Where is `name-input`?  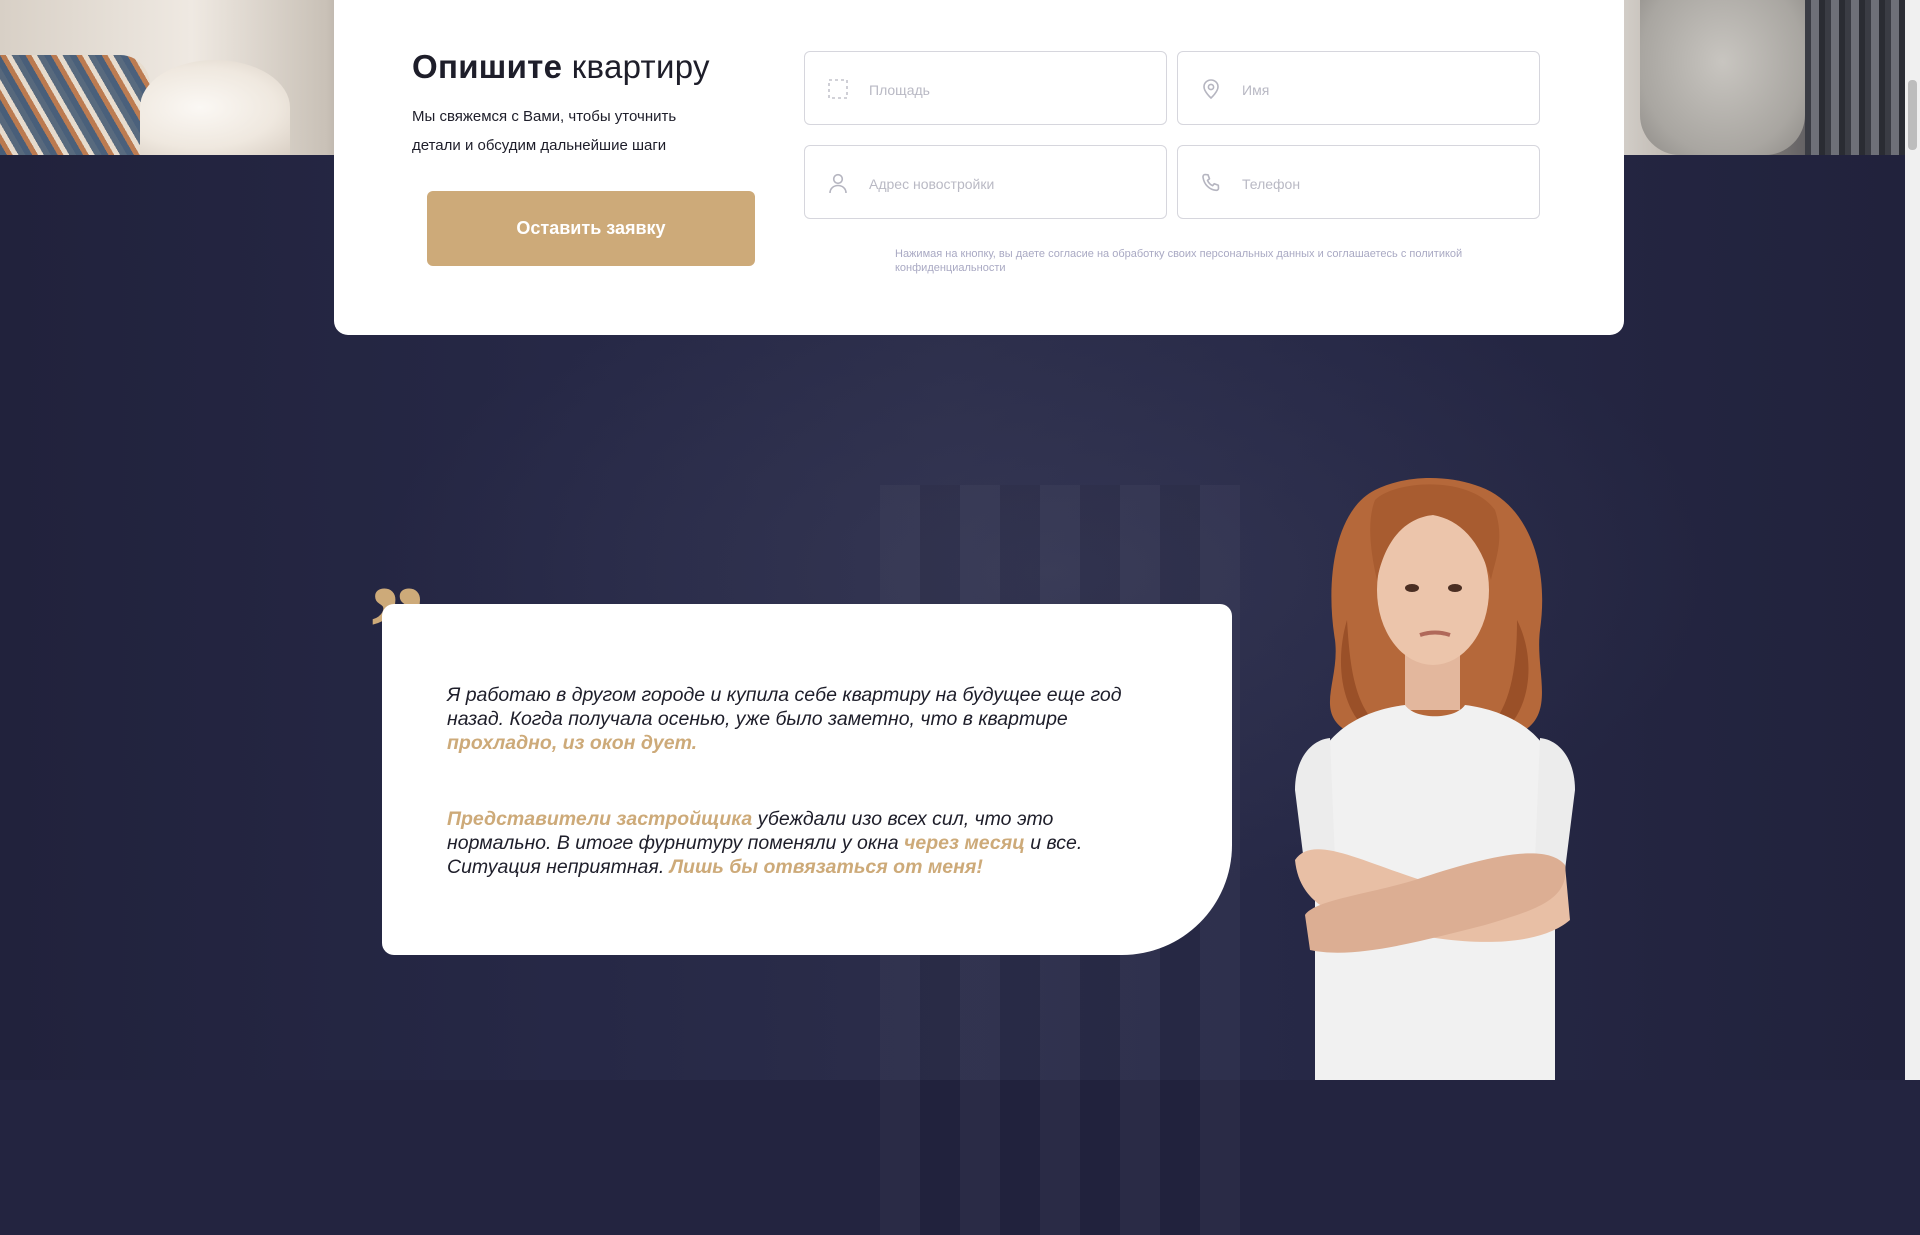 name-input is located at coordinates (1382, 90).